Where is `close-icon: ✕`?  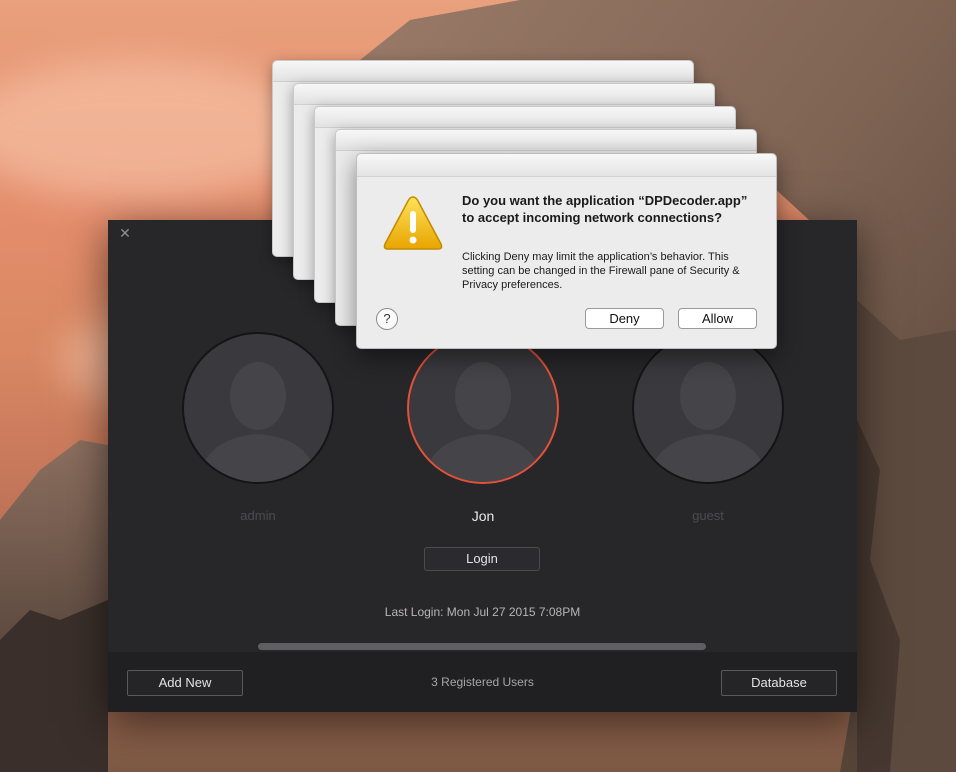
close-icon: ✕ is located at coordinates (125, 233).